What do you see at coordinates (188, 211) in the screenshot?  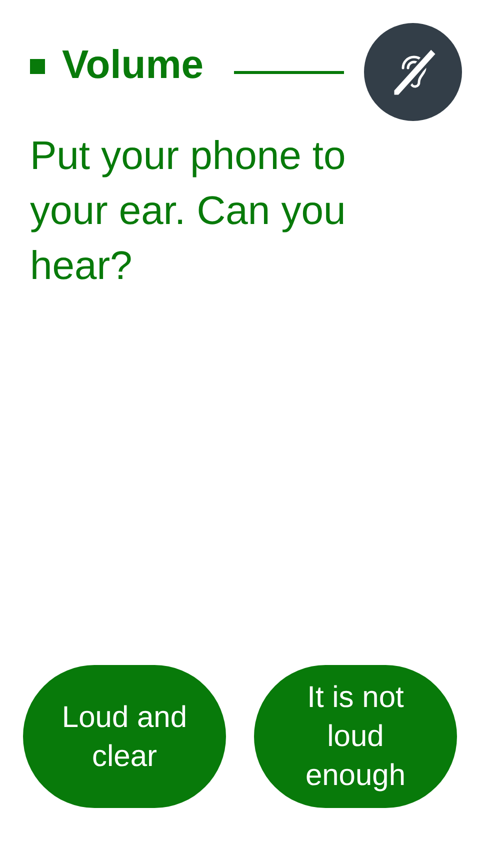 I see `question-text: Put your phone to your ear. Can you hear?` at bounding box center [188, 211].